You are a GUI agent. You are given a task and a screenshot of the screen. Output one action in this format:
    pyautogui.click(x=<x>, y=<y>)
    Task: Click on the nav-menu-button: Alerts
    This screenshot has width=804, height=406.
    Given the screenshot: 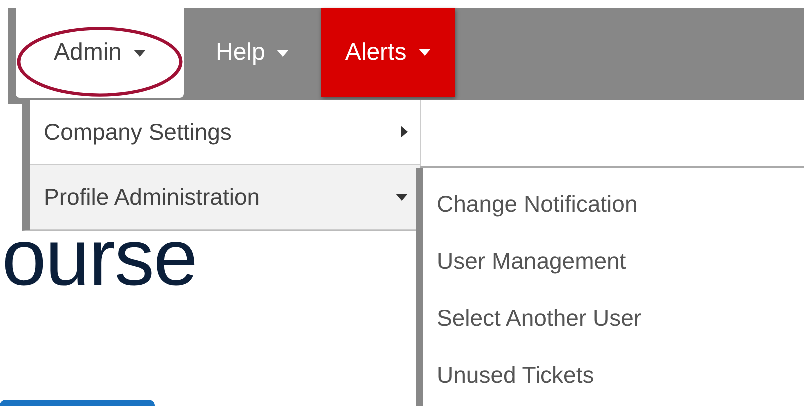 What is the action you would take?
    pyautogui.click(x=388, y=52)
    